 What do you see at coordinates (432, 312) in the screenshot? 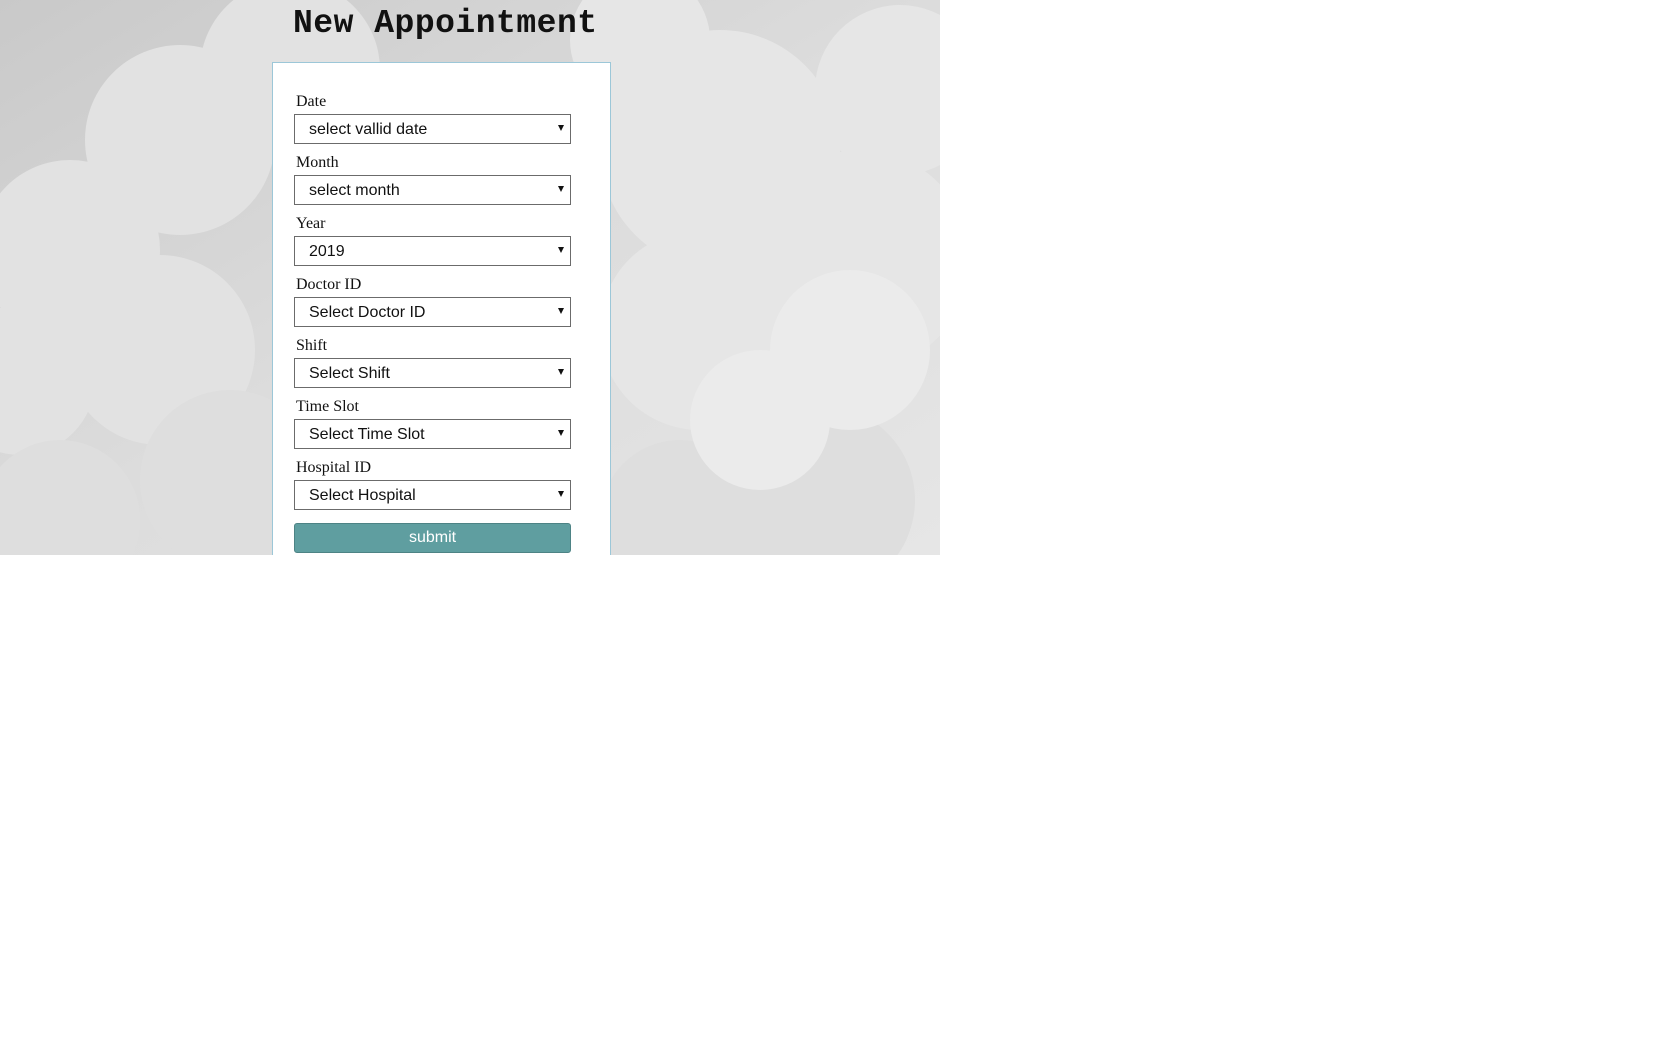
I see `doctor-id-select: Select Doctor ID` at bounding box center [432, 312].